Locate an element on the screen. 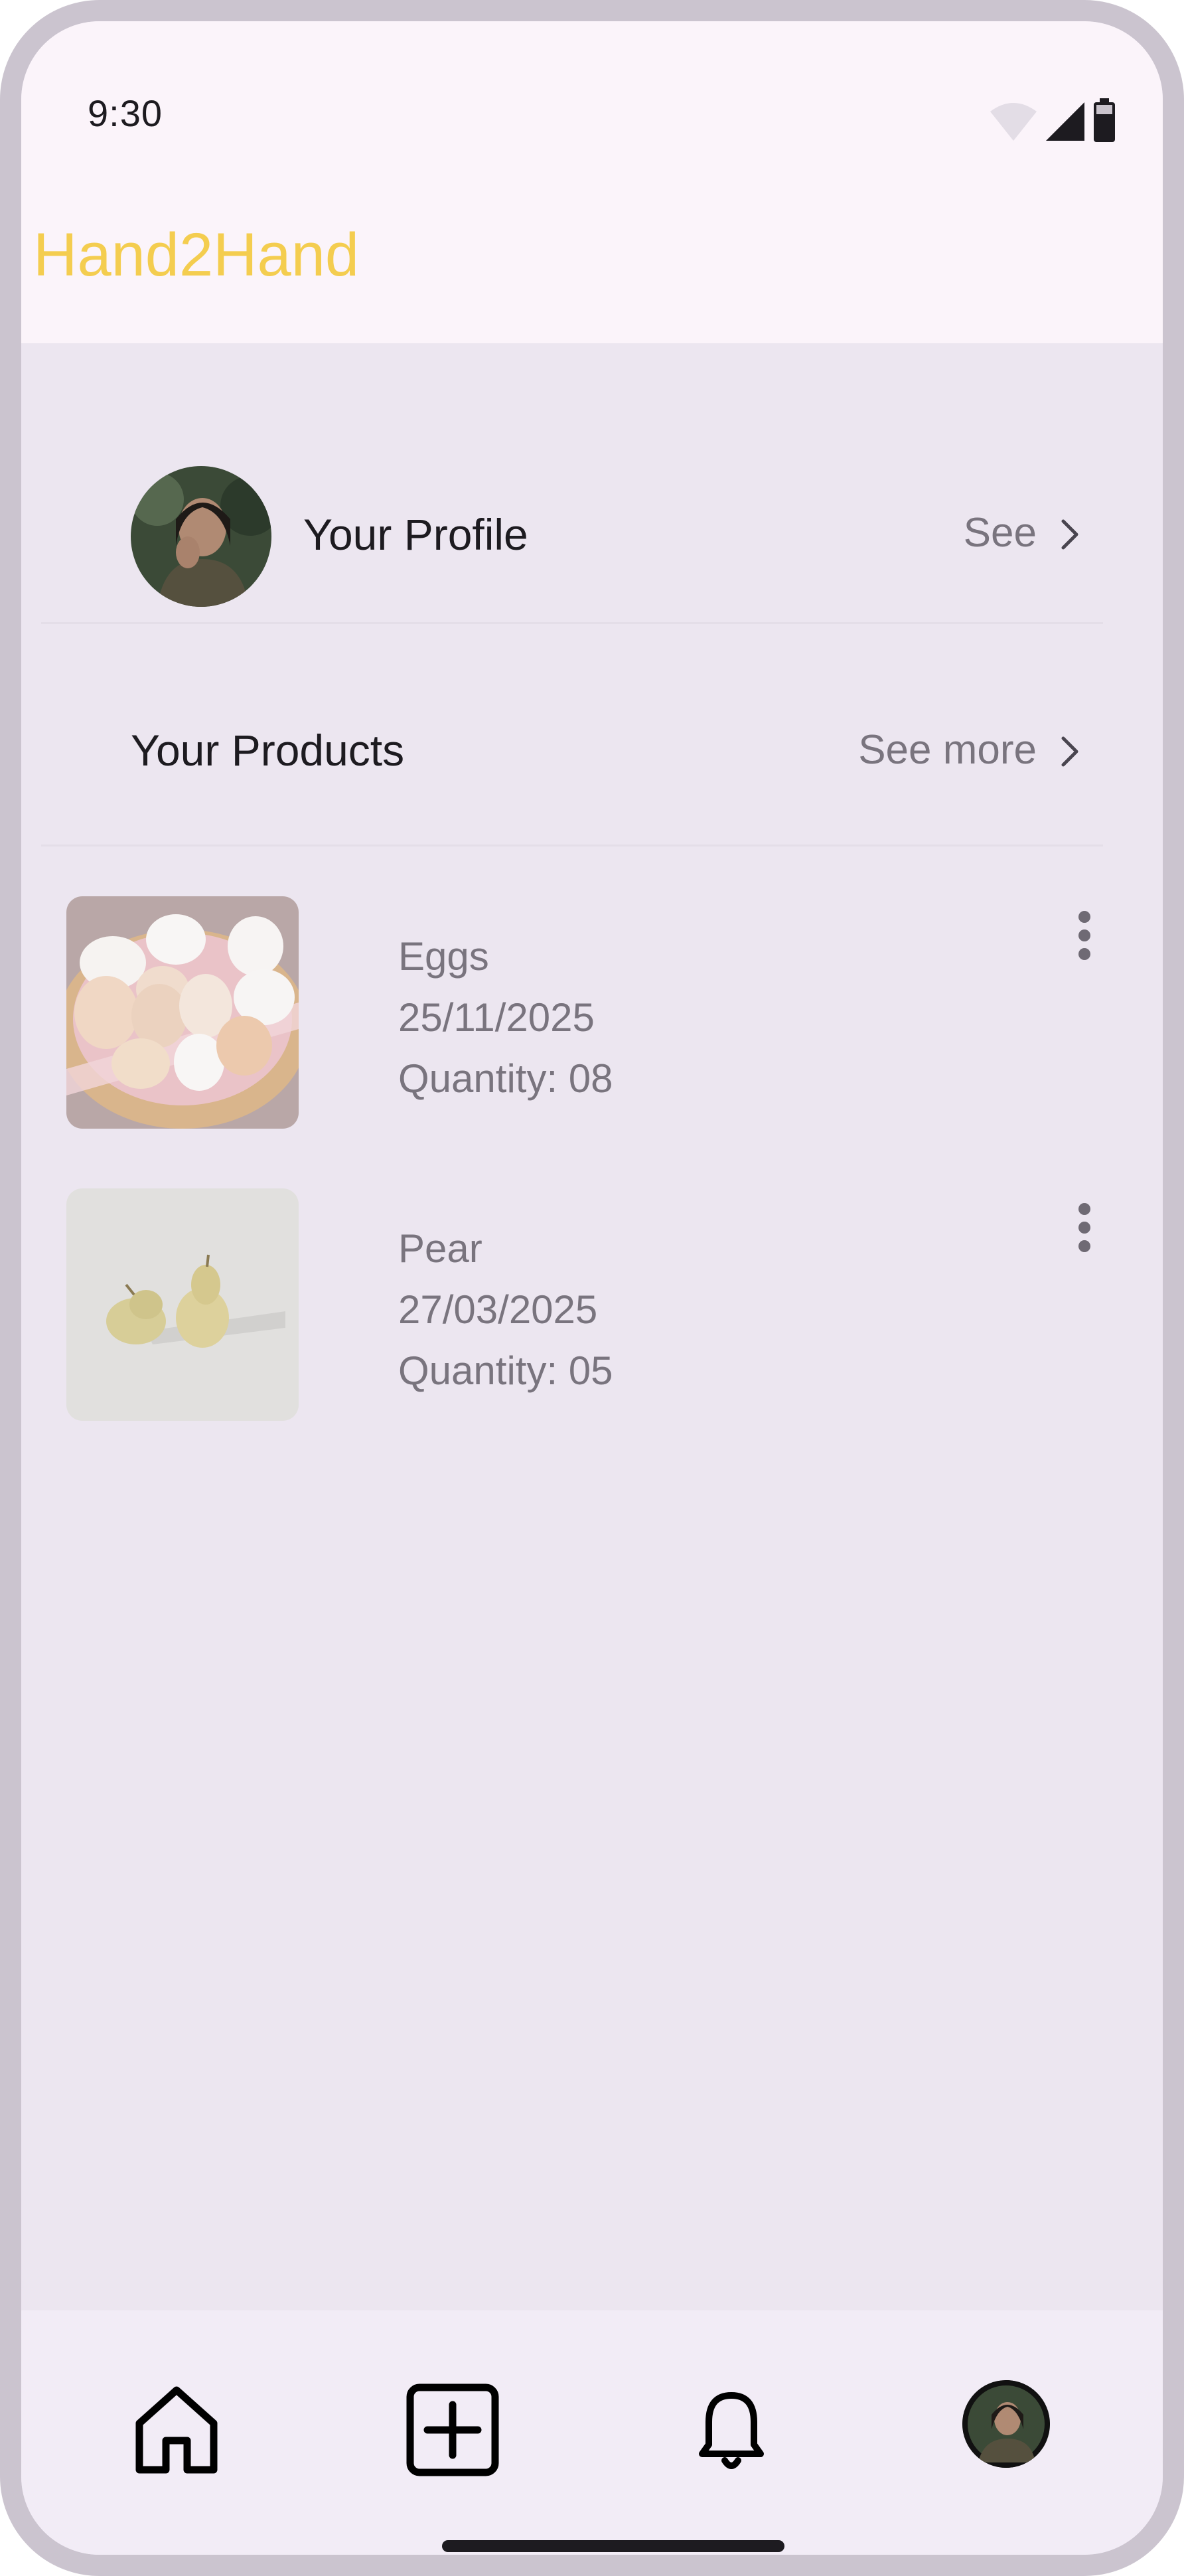 This screenshot has width=1184, height=2576. list-item: Eggs 25/11/2025 Quantity: 08 is located at coordinates (597, 1012).